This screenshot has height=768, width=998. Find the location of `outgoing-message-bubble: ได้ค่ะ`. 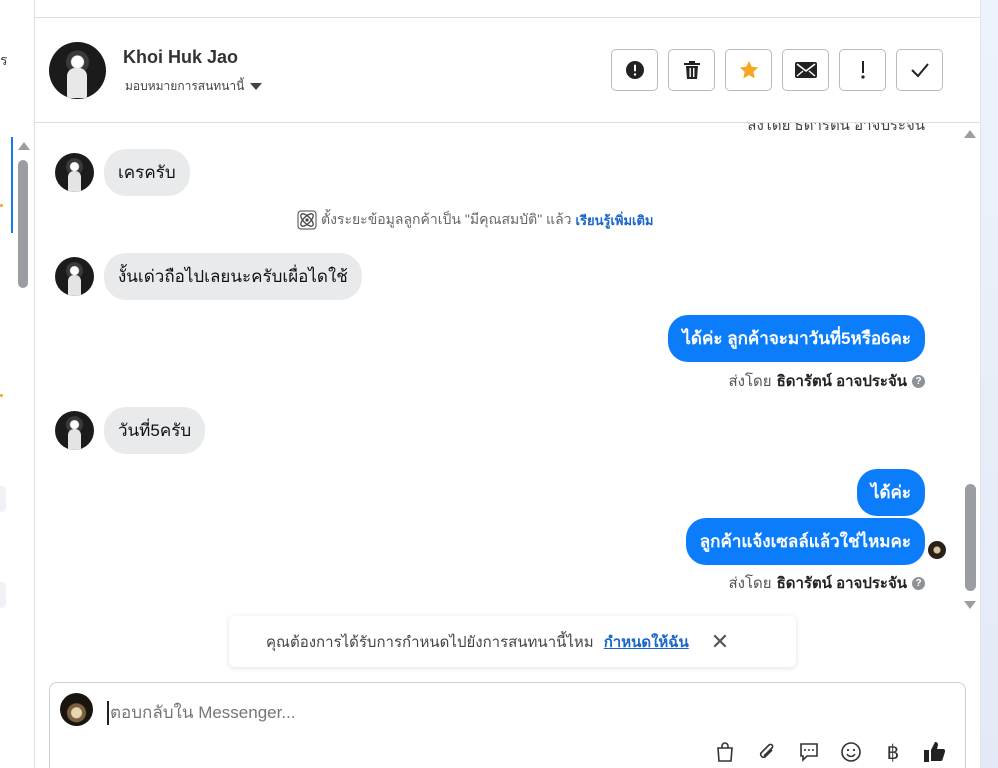

outgoing-message-bubble: ได้ค่ะ is located at coordinates (890, 492).